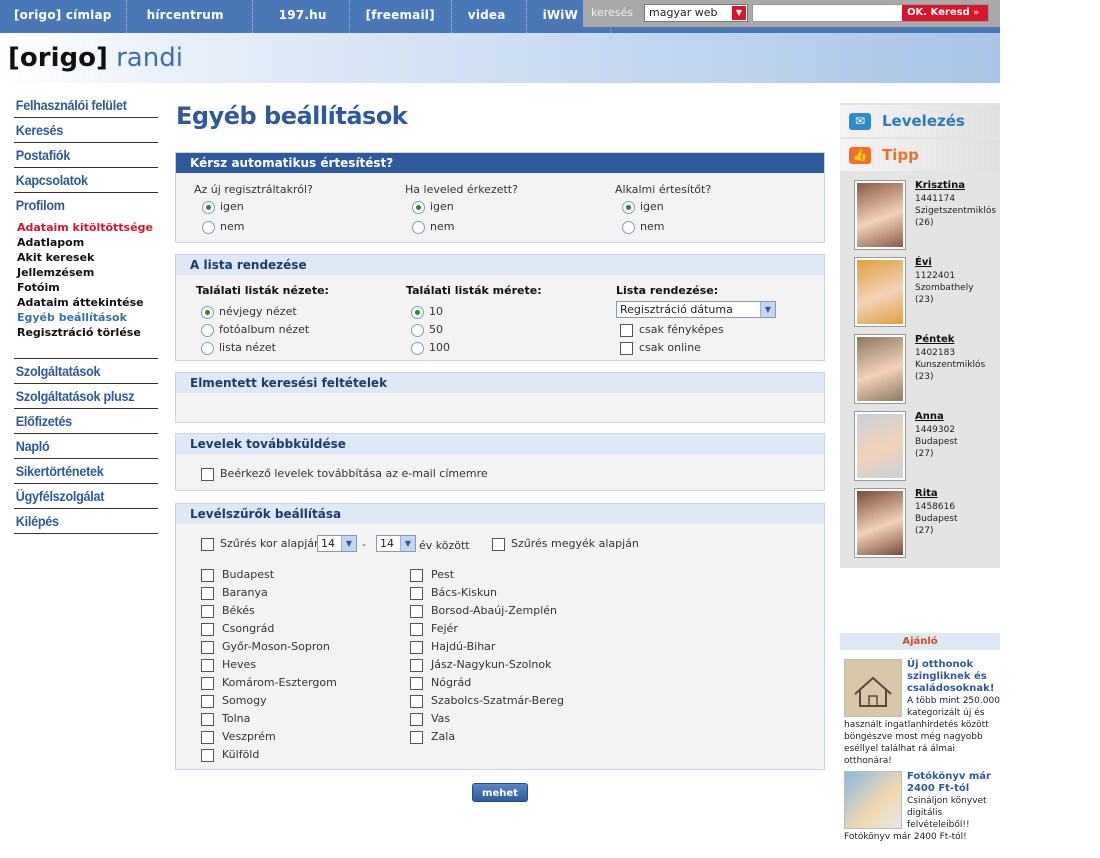  Describe the element at coordinates (929, 416) in the screenshot. I see `member-name: Anna` at that location.